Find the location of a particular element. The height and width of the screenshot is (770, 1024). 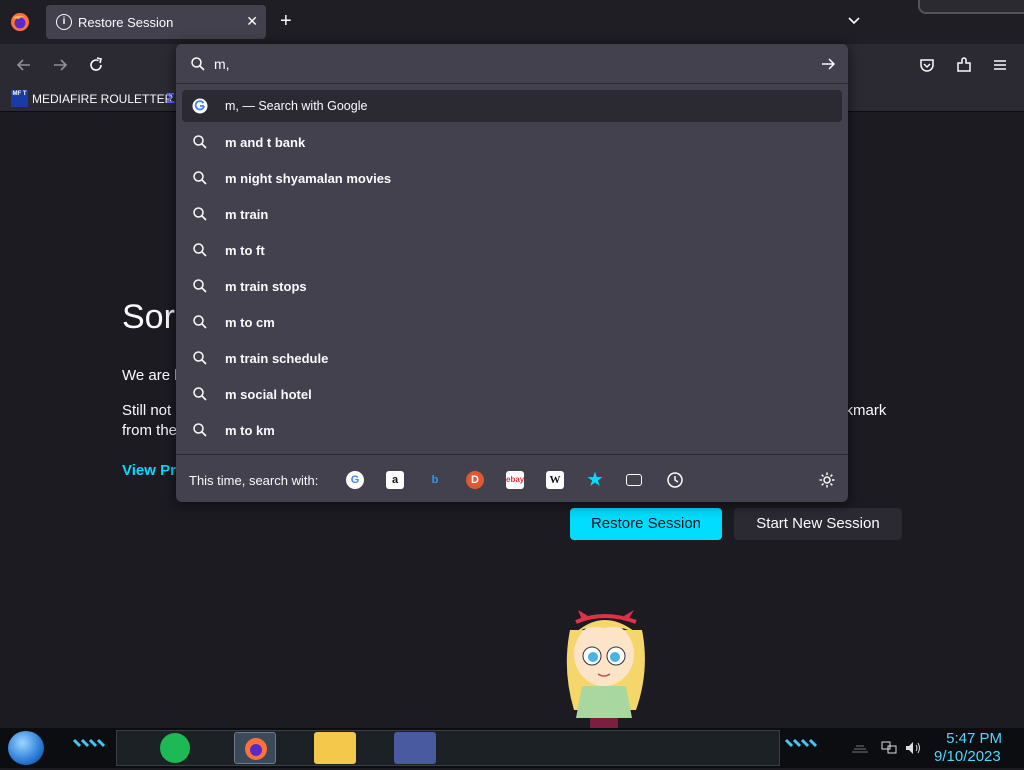

clock-date: 9/10/2023 is located at coordinates (974, 756).